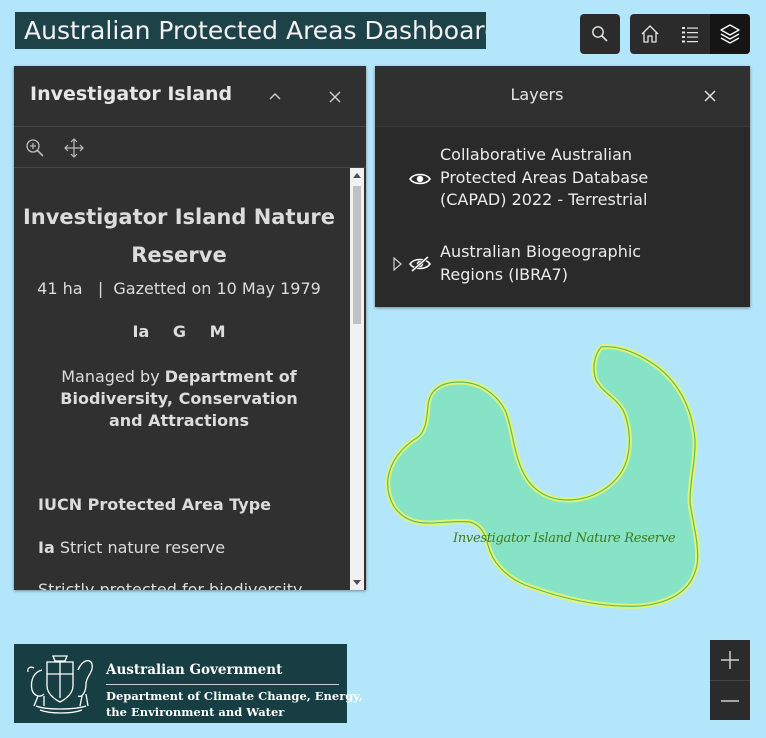 The width and height of the screenshot is (766, 738). What do you see at coordinates (170, 585) in the screenshot?
I see `iucn-description: Strictly protected for biodiversity` at bounding box center [170, 585].